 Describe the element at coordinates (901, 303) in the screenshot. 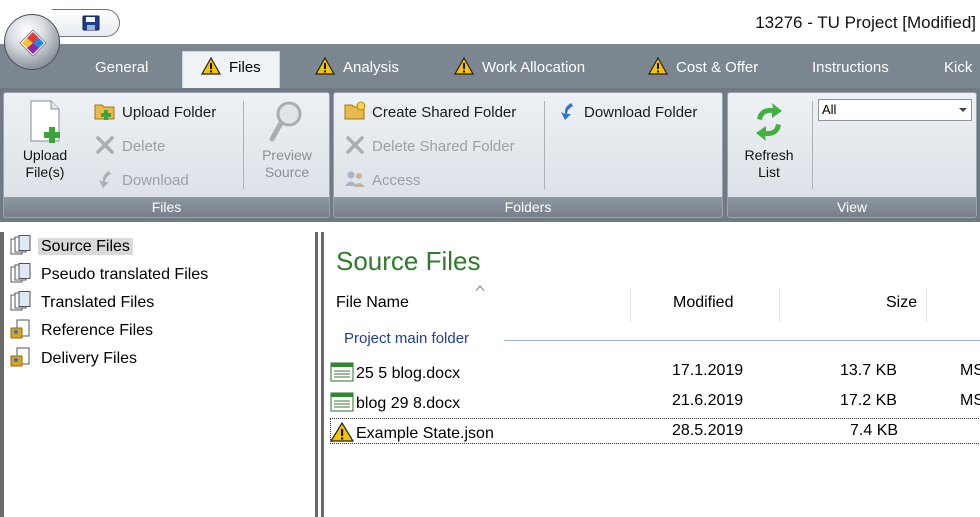

I see `column-header-size: Size` at that location.